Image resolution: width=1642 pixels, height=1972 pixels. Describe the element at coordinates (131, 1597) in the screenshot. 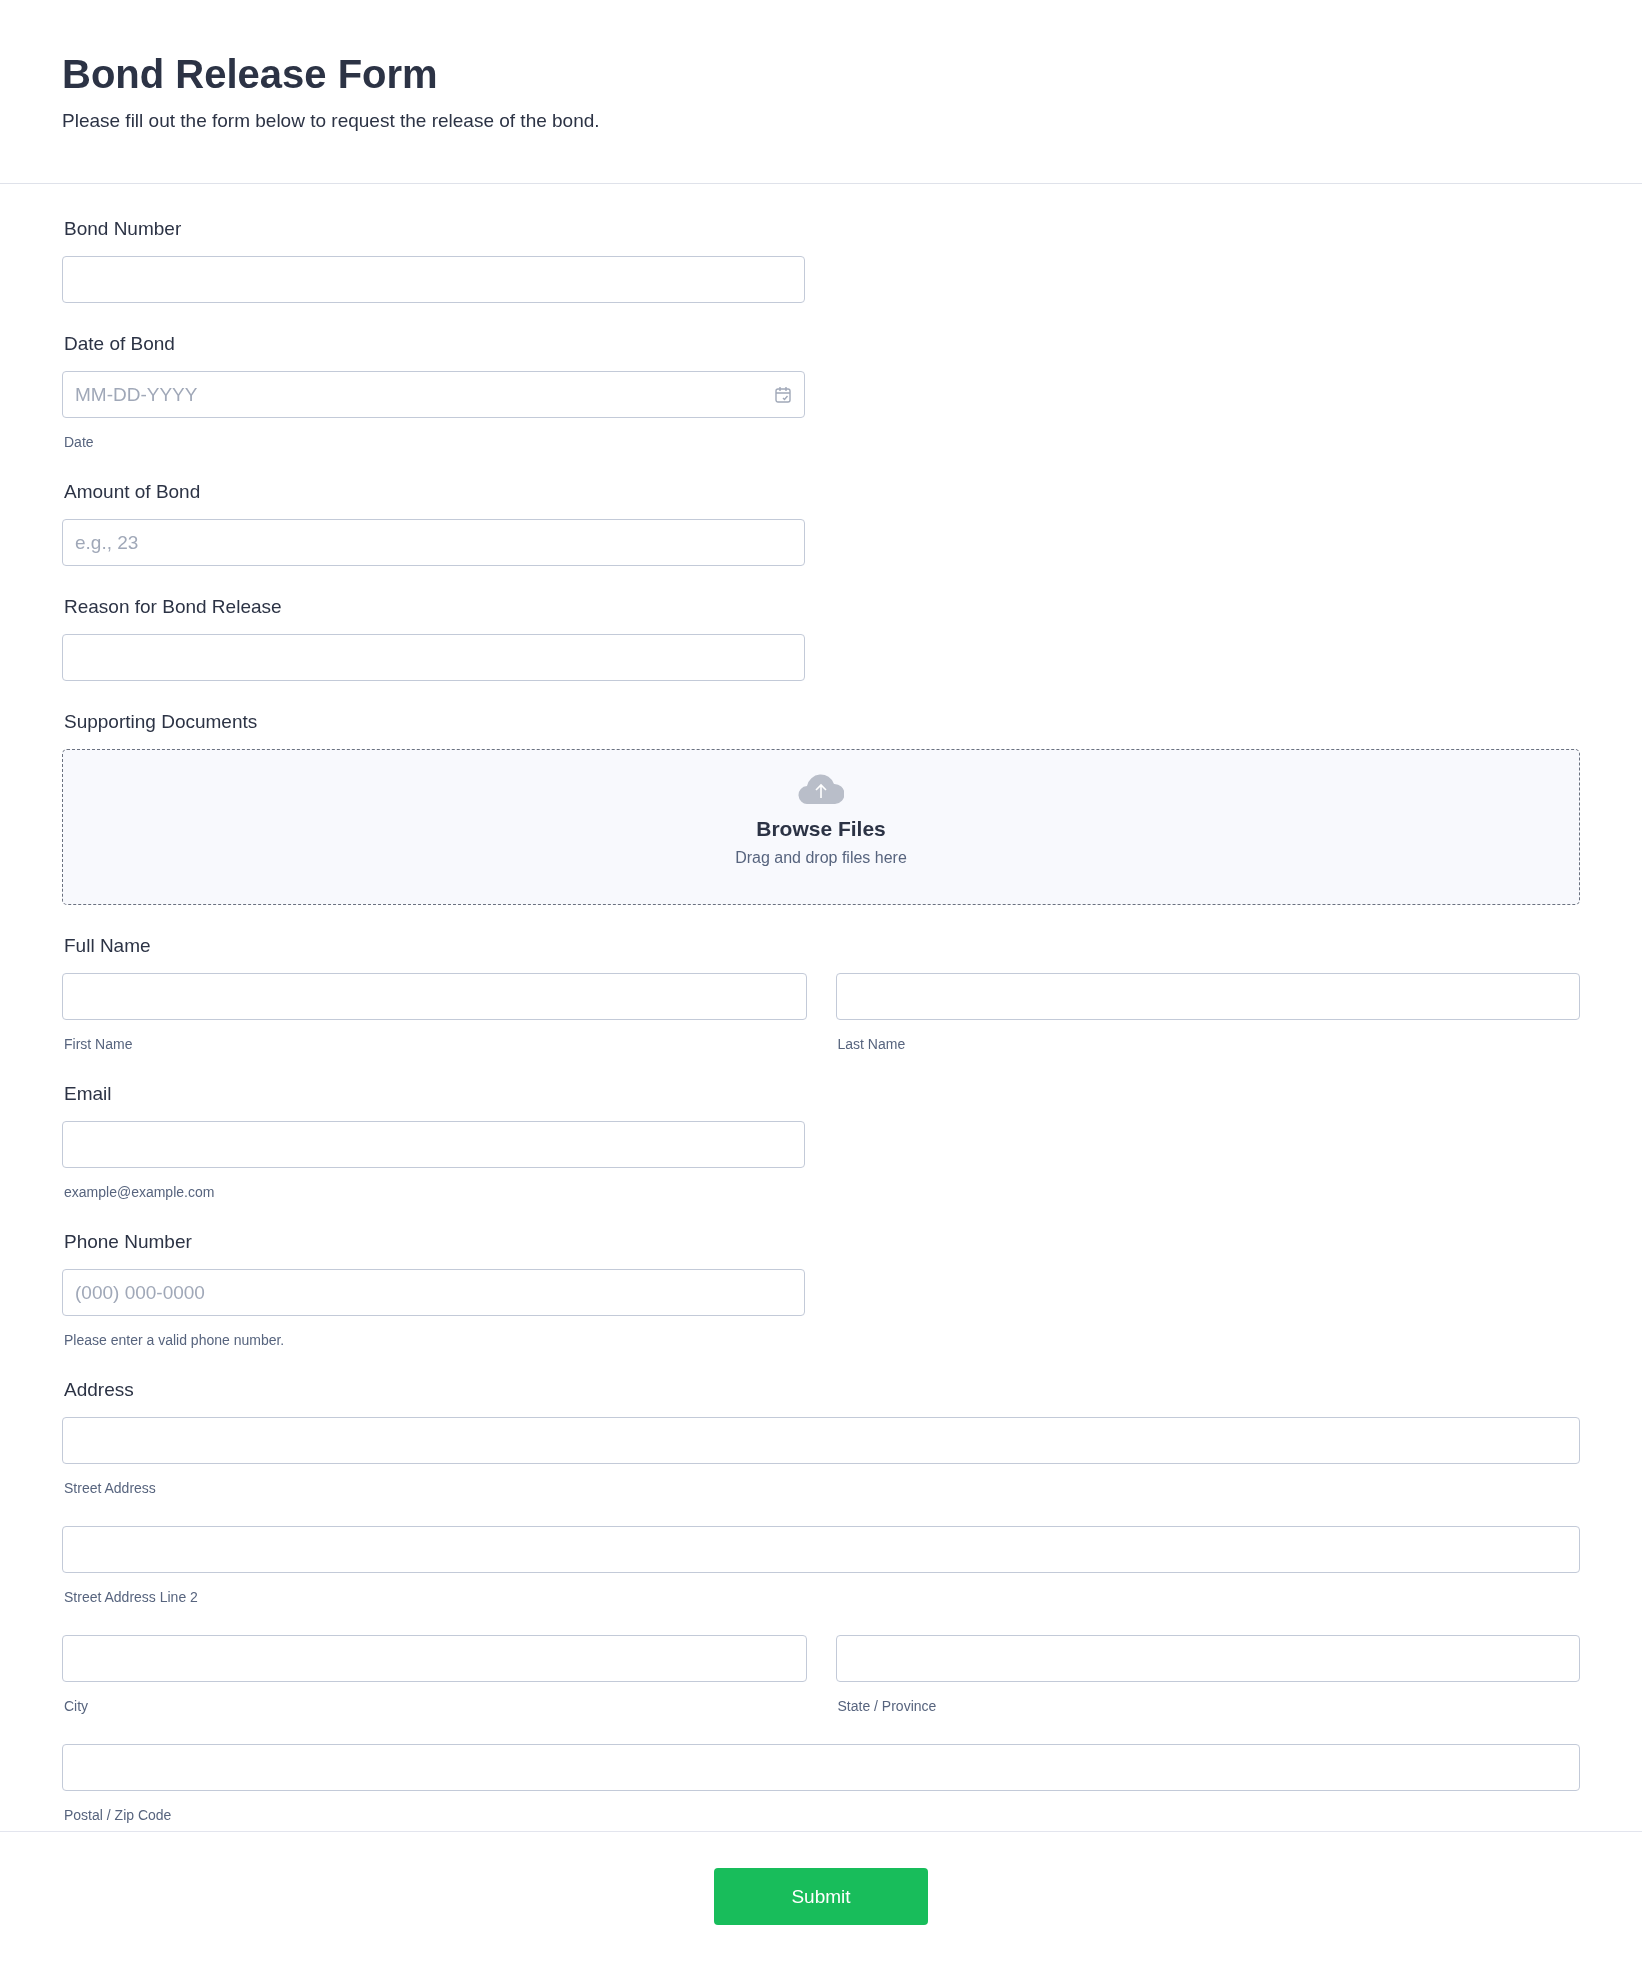

I see `field-hint: Street Address Line 2` at that location.